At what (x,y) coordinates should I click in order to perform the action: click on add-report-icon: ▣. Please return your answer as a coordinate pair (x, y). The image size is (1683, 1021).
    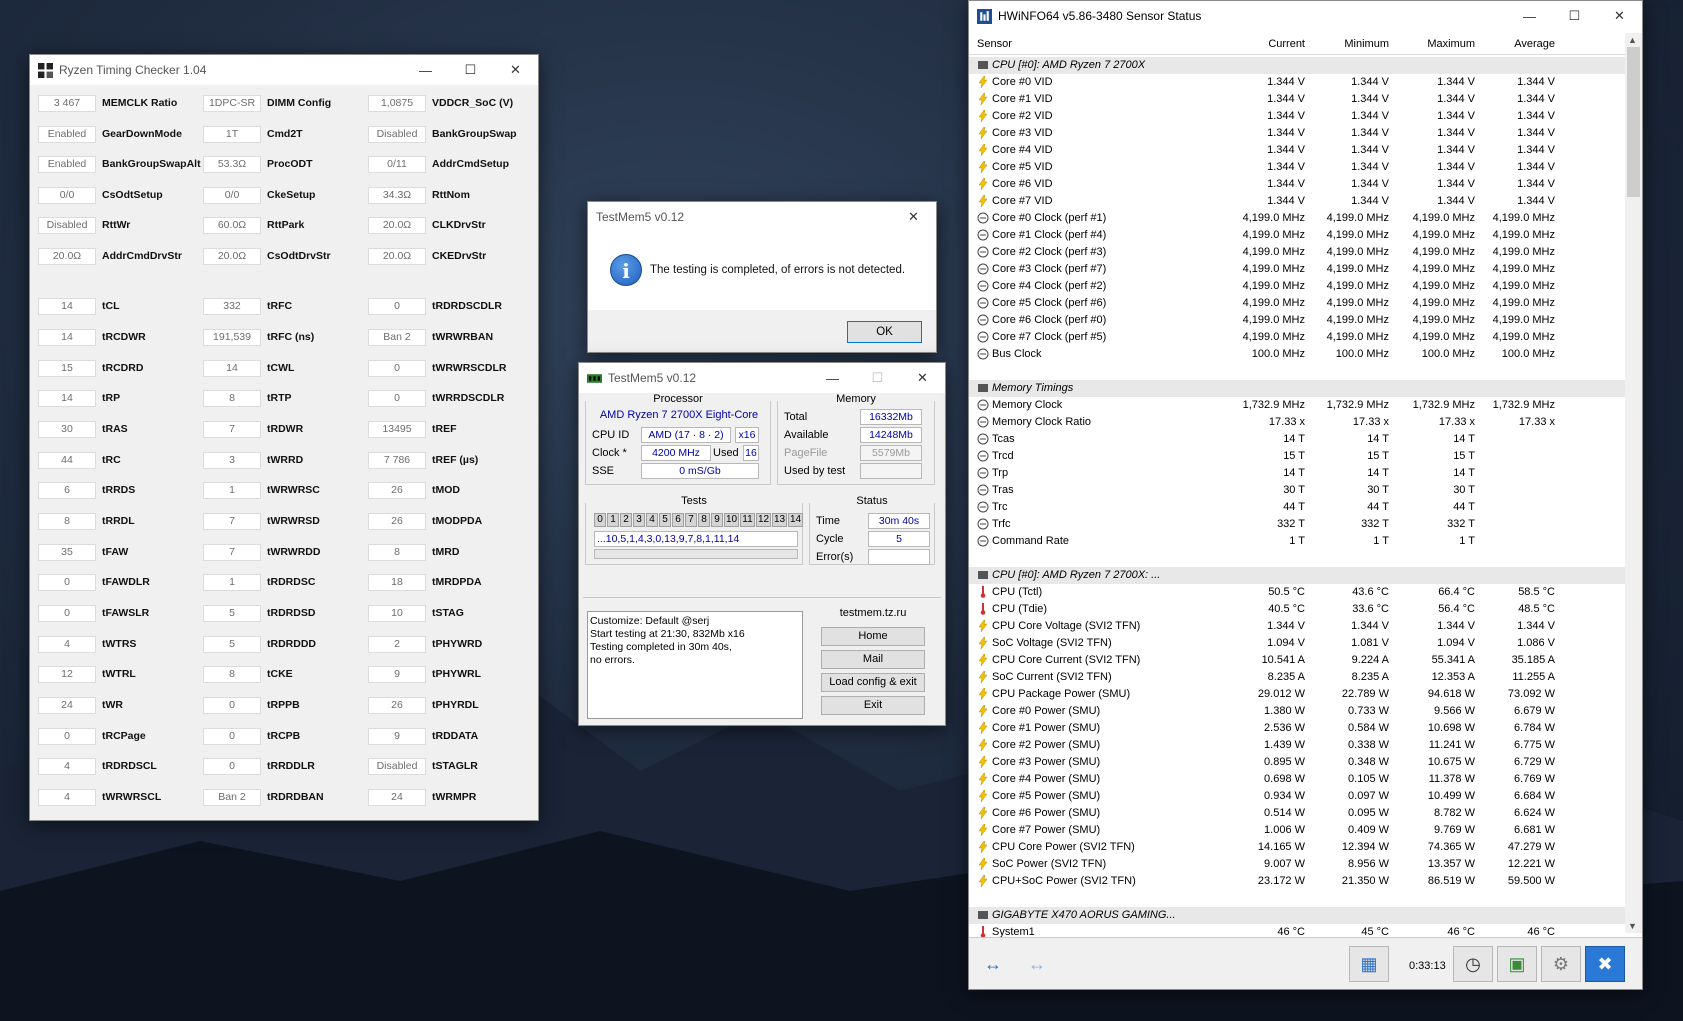
    Looking at the image, I should click on (1517, 964).